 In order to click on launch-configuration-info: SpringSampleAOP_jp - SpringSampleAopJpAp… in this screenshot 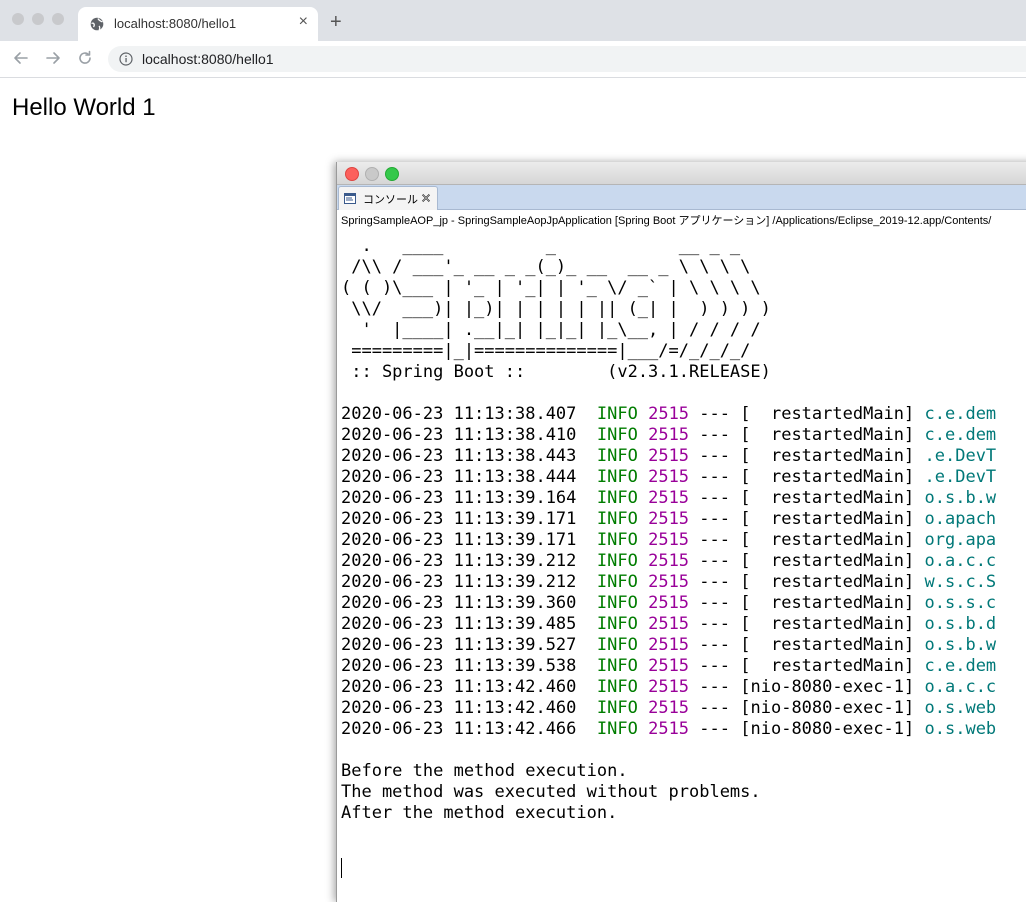, I will do `click(666, 221)`.